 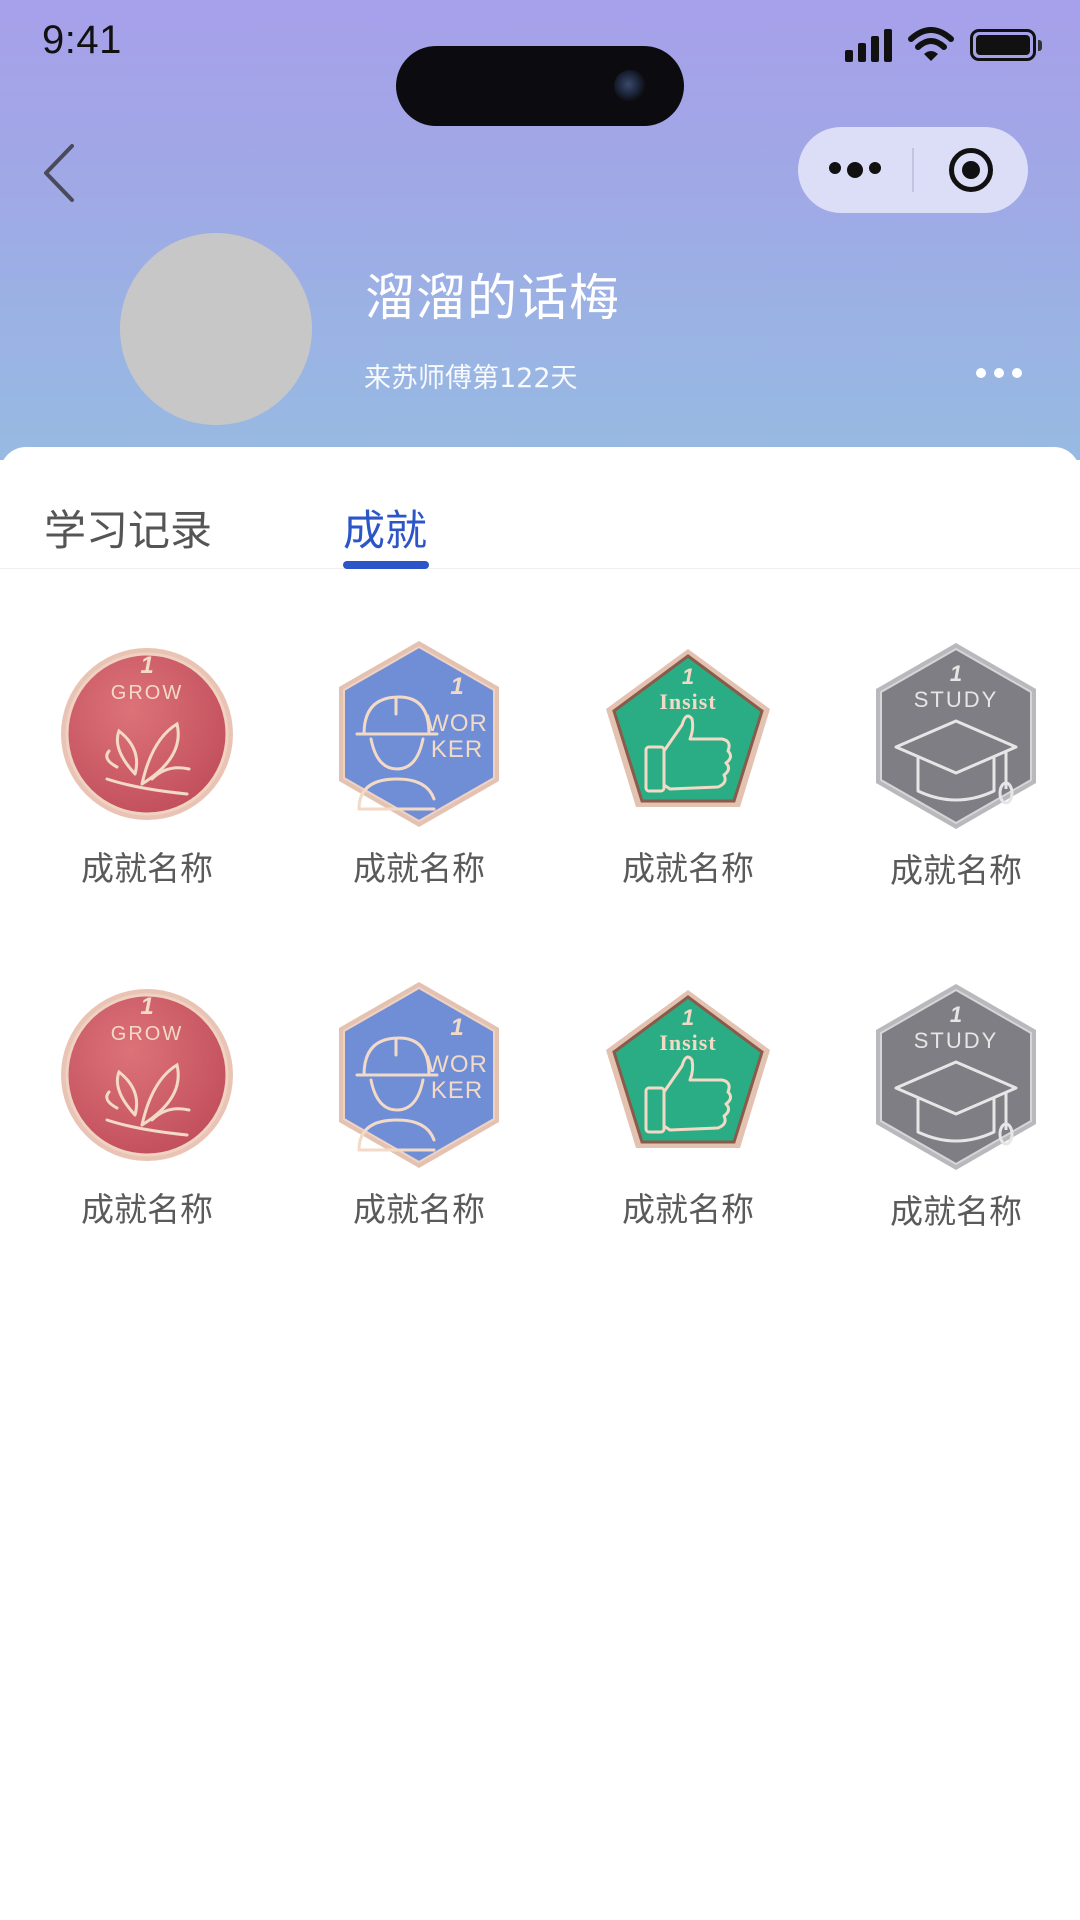 What do you see at coordinates (386, 565) in the screenshot?
I see `active-tab-indicator` at bounding box center [386, 565].